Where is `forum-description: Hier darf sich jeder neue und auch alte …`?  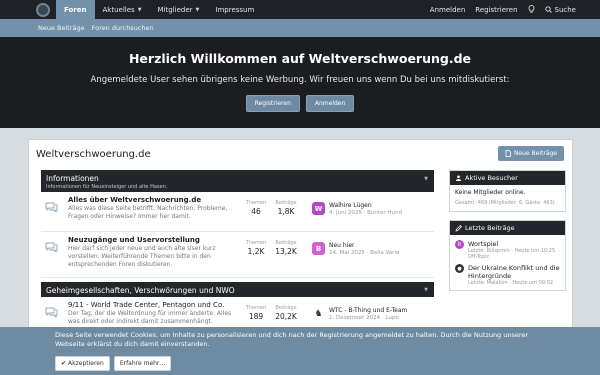
forum-description: Hier darf sich jeder neue und auch alte … is located at coordinates (142, 256).